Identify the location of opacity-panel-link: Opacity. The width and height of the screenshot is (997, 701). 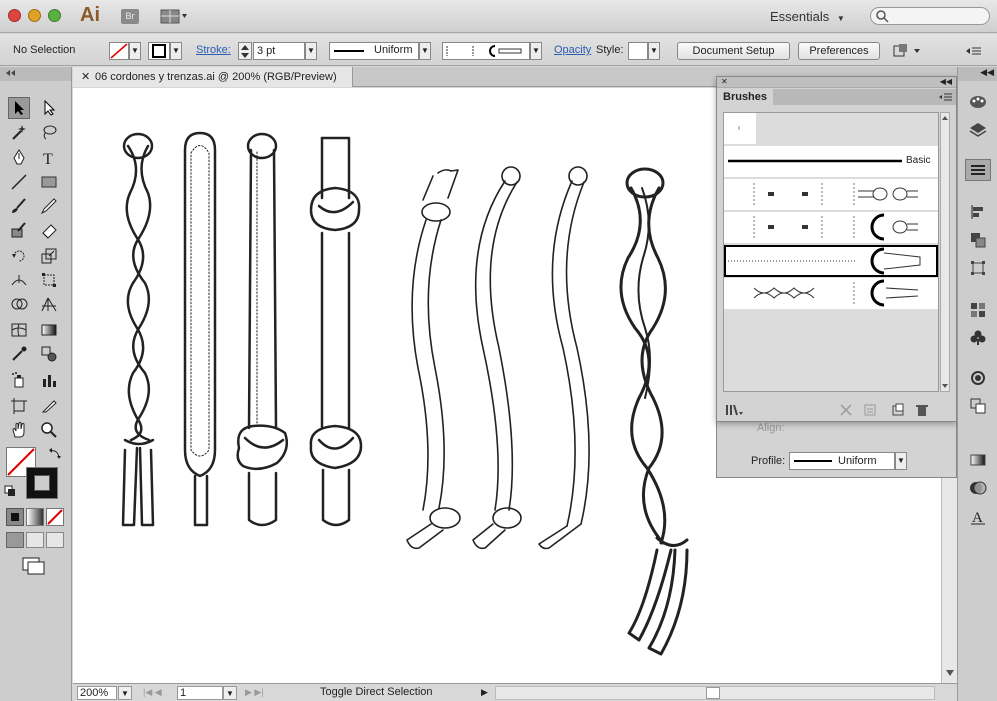
(572, 53).